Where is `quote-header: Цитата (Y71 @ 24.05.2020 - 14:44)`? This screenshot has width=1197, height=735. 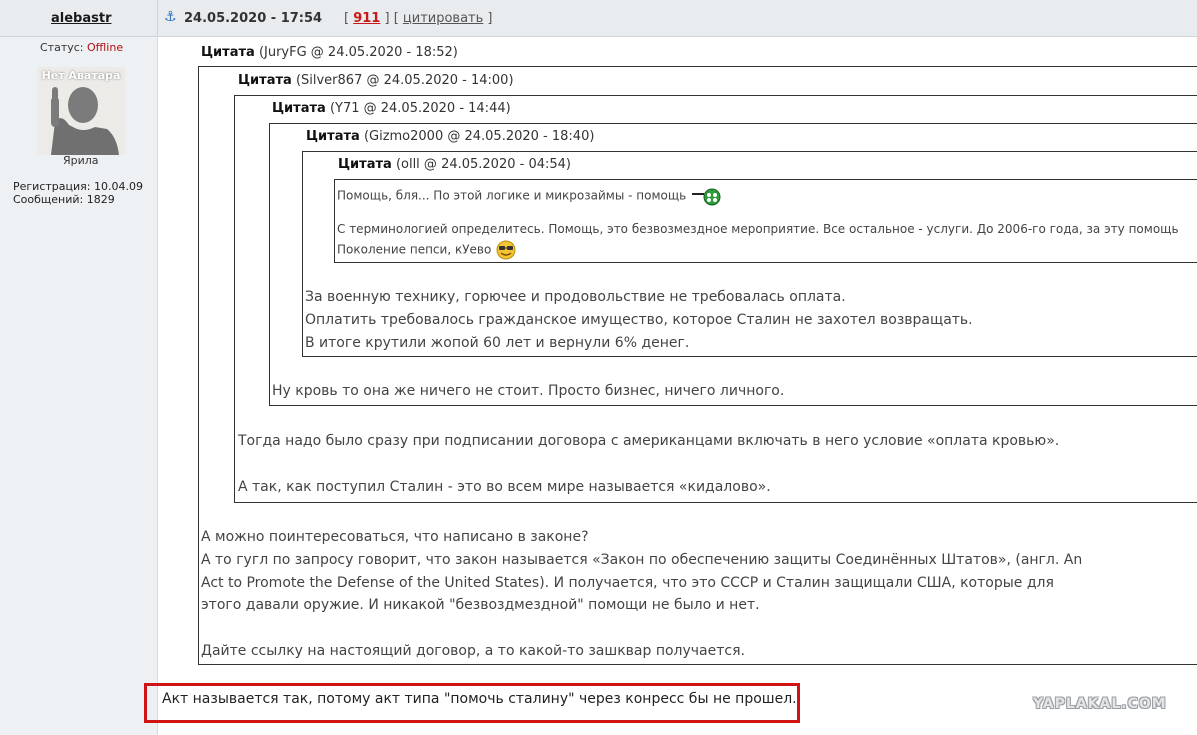 quote-header: Цитата (Y71 @ 24.05.2020 - 14:44) is located at coordinates (391, 108).